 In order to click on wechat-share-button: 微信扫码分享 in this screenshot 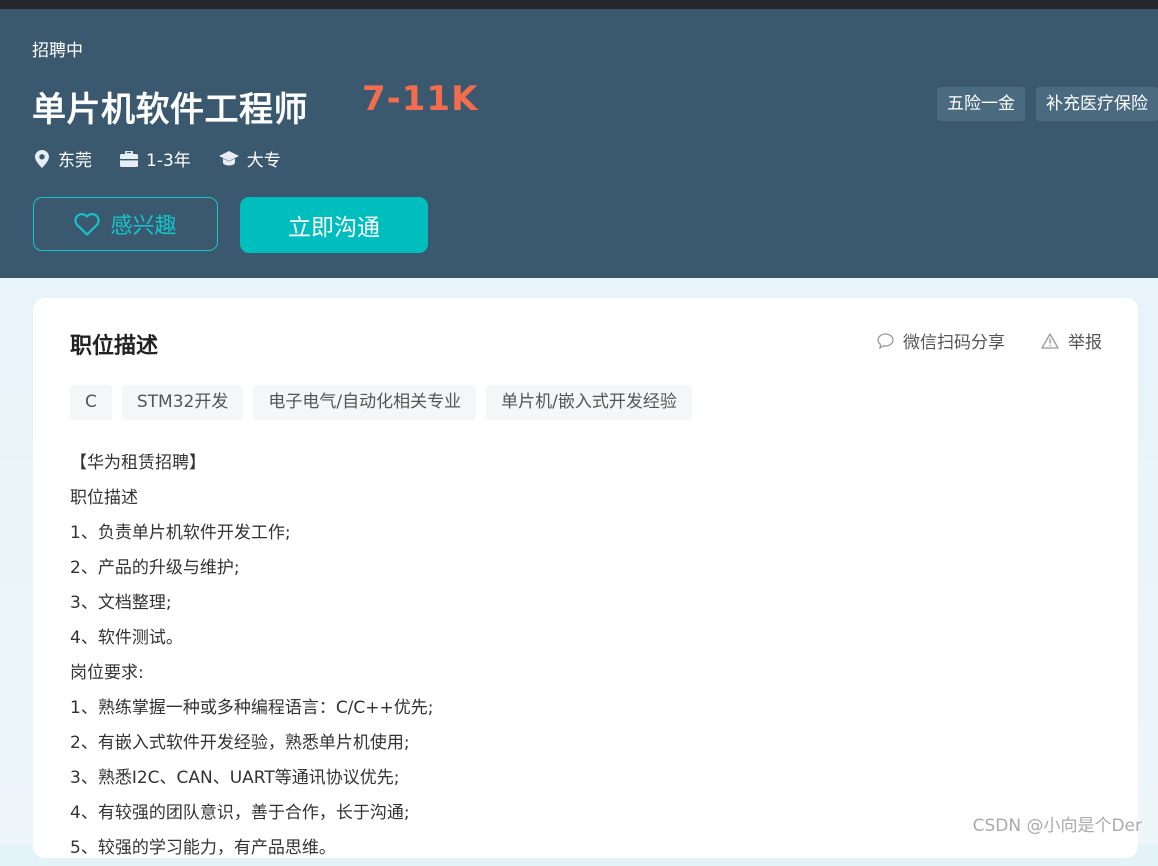, I will do `click(941, 340)`.